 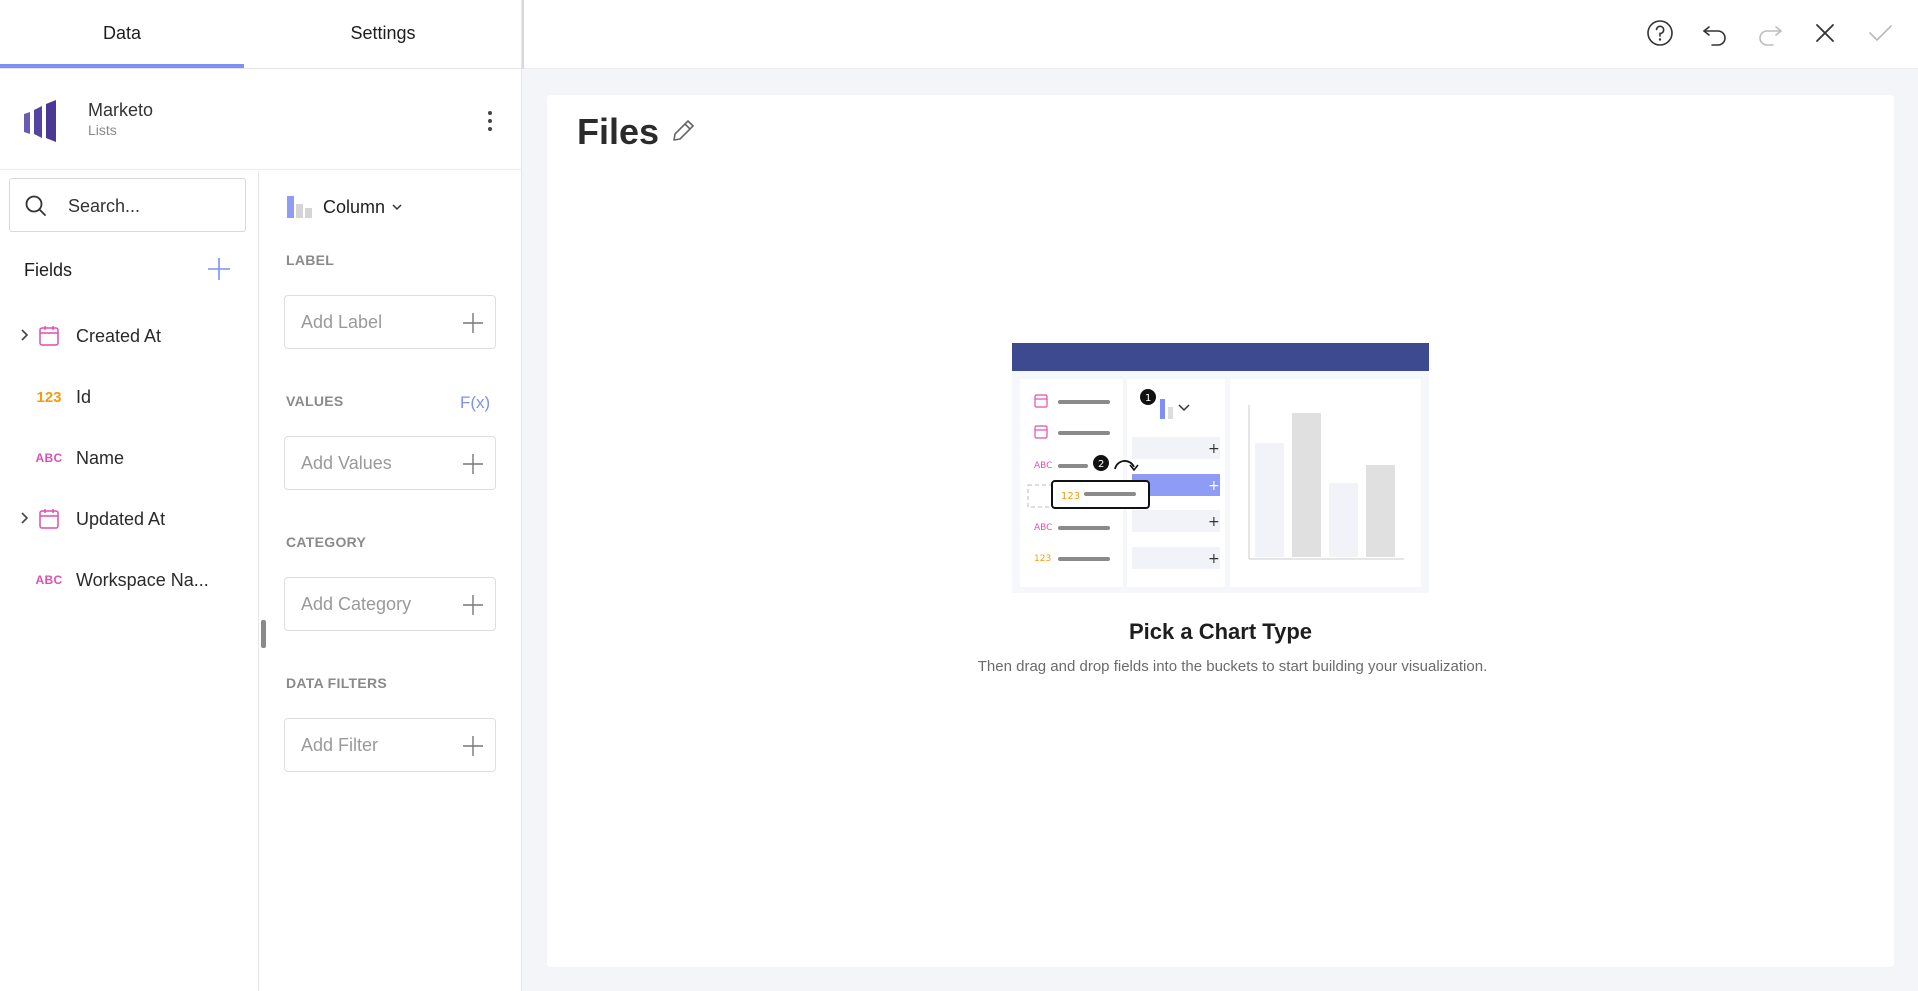 What do you see at coordinates (1825, 33) in the screenshot?
I see `close-icon` at bounding box center [1825, 33].